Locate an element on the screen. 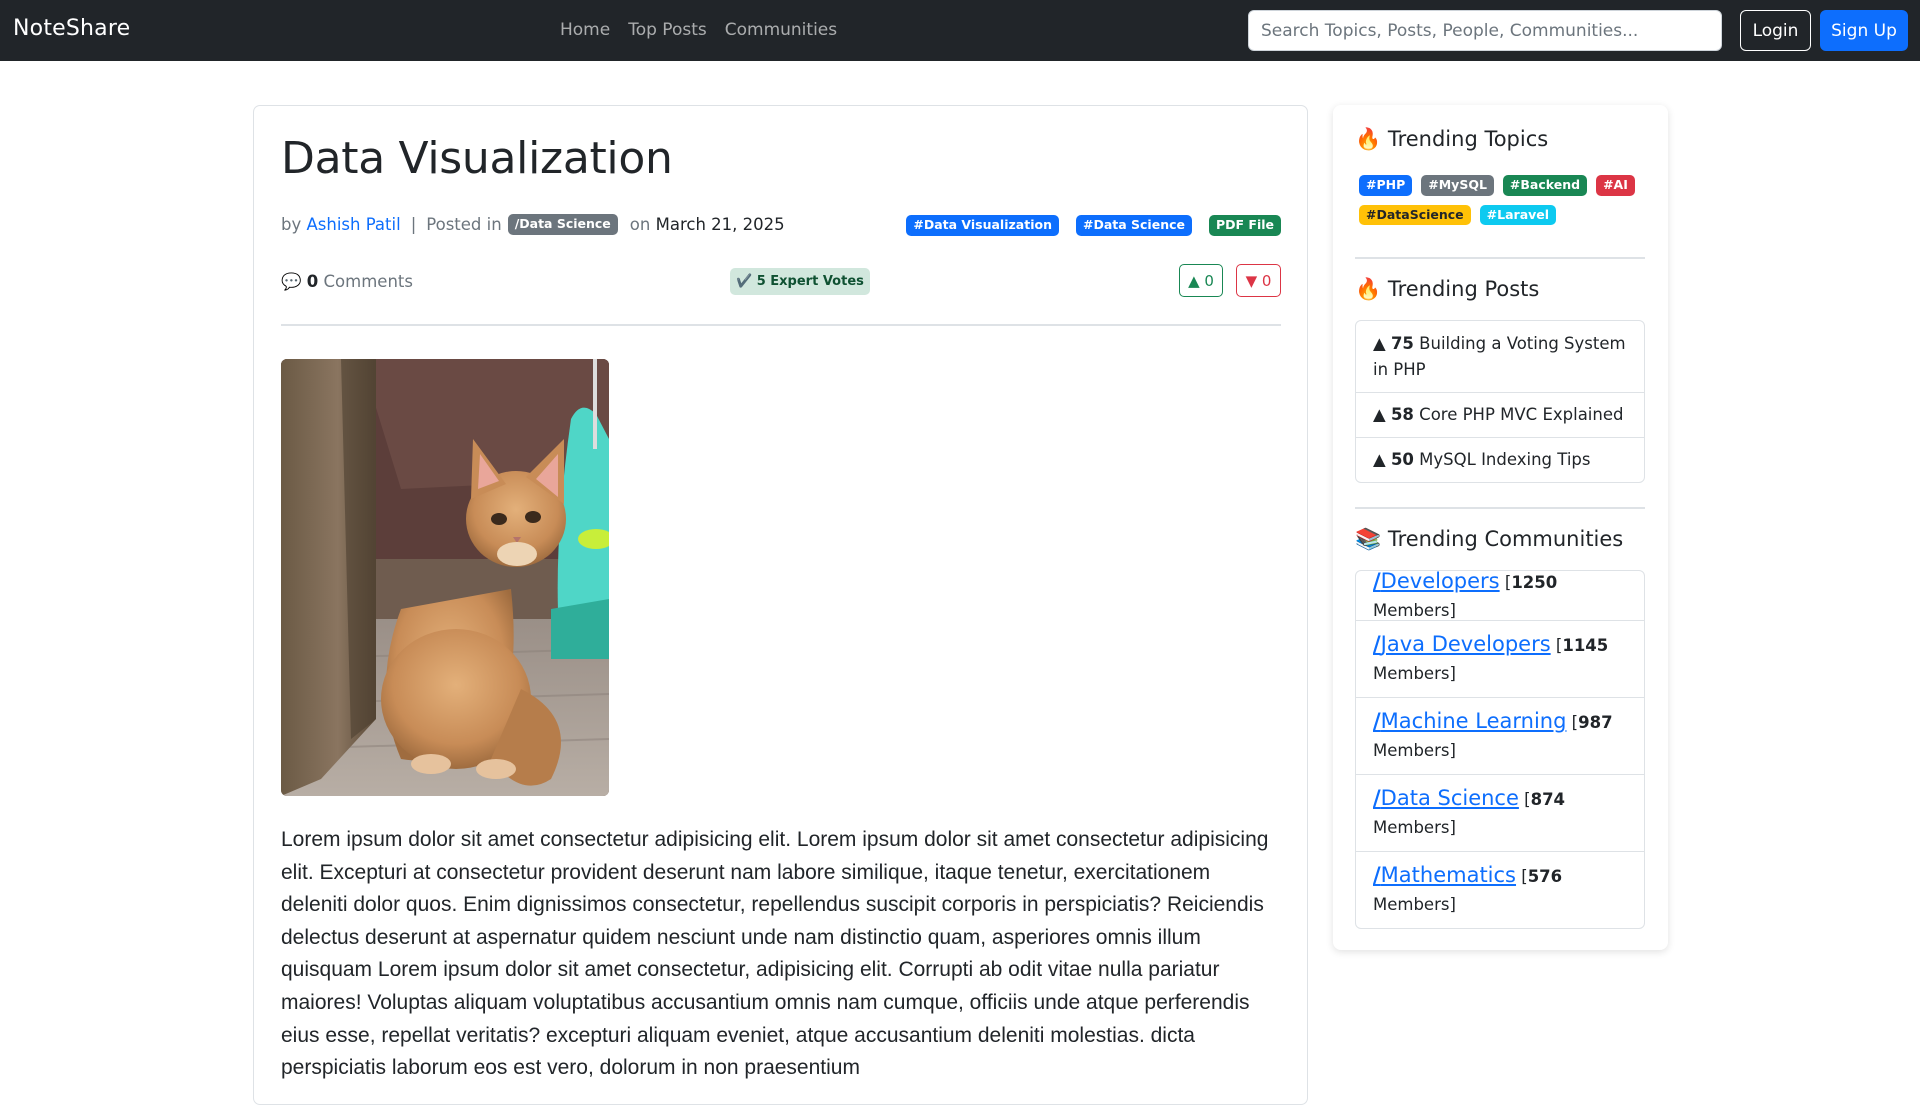 The height and width of the screenshot is (1105, 1920). trending-post-title: MySQL Indexing Tips is located at coordinates (1505, 459).